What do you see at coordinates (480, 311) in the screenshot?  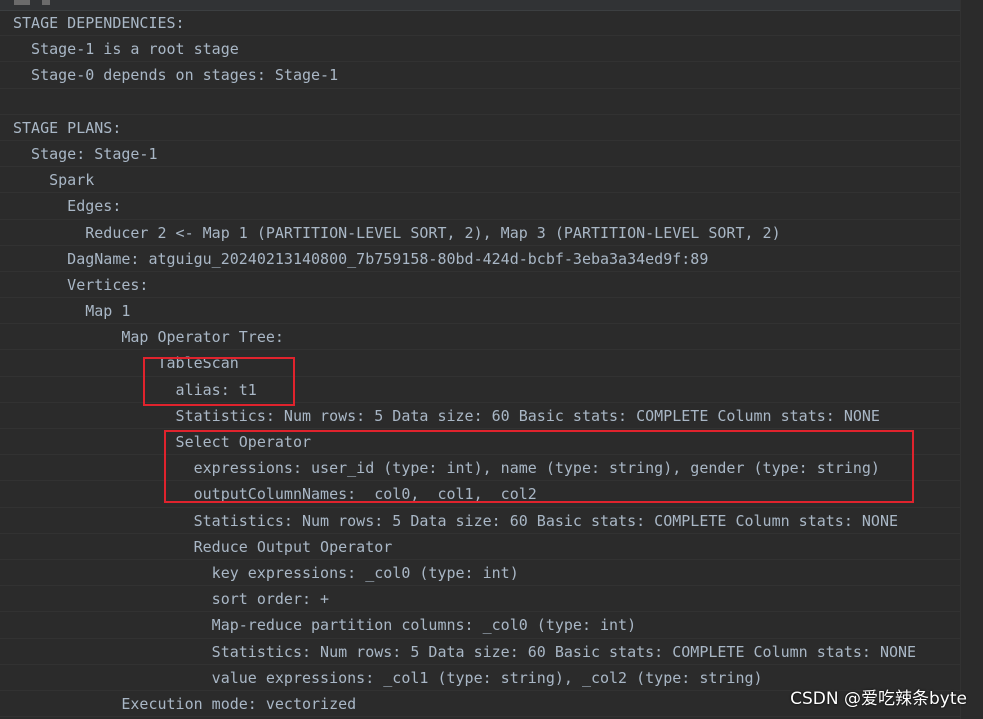 I see `plan-line: Map 1` at bounding box center [480, 311].